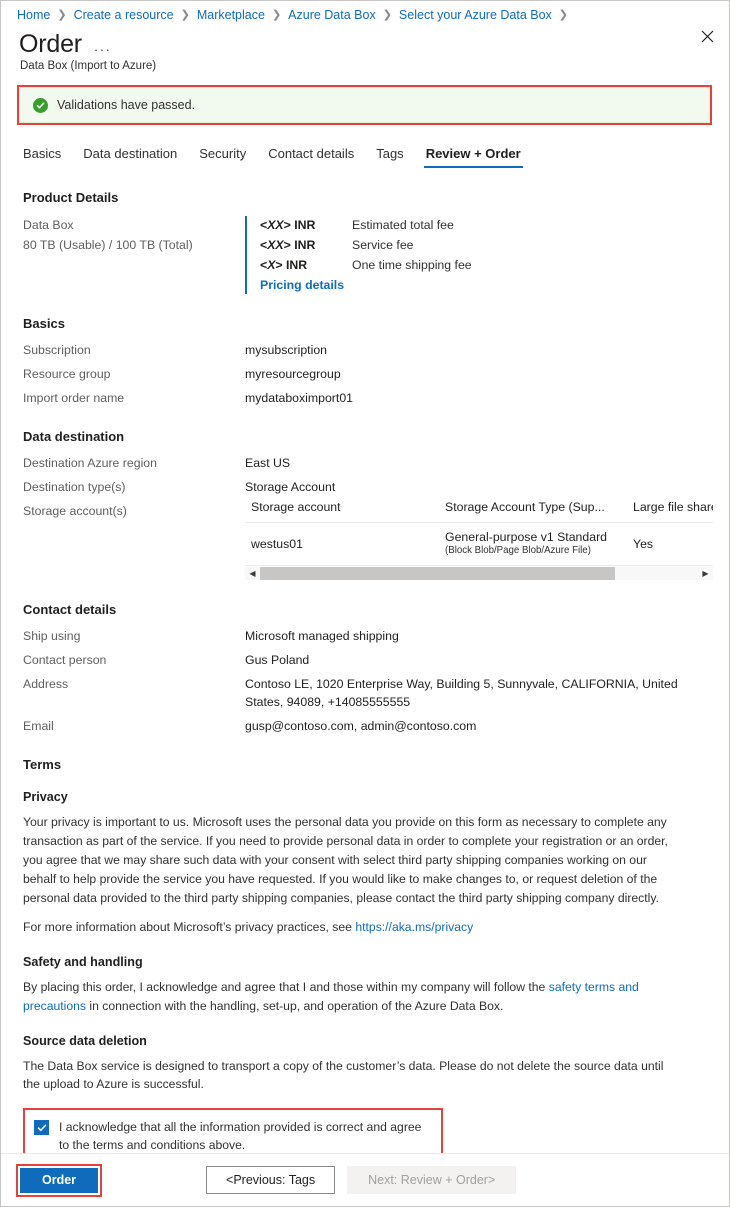  What do you see at coordinates (231, 15) in the screenshot?
I see `breadcrumb-item-marketplace: Marketplace` at bounding box center [231, 15].